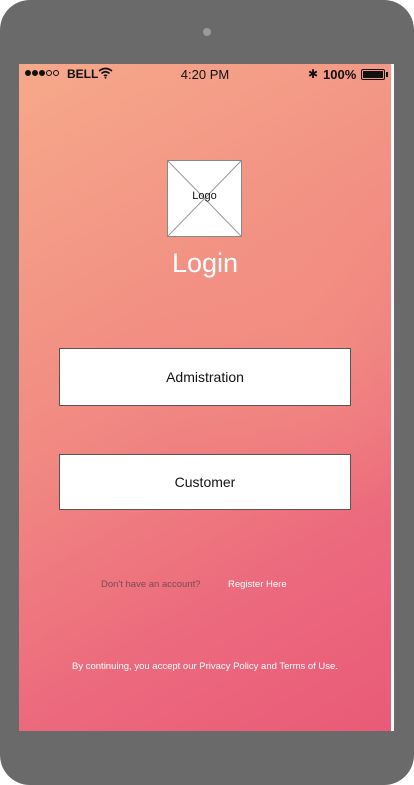 This screenshot has height=785, width=414. I want to click on camera-dot, so click(207, 32).